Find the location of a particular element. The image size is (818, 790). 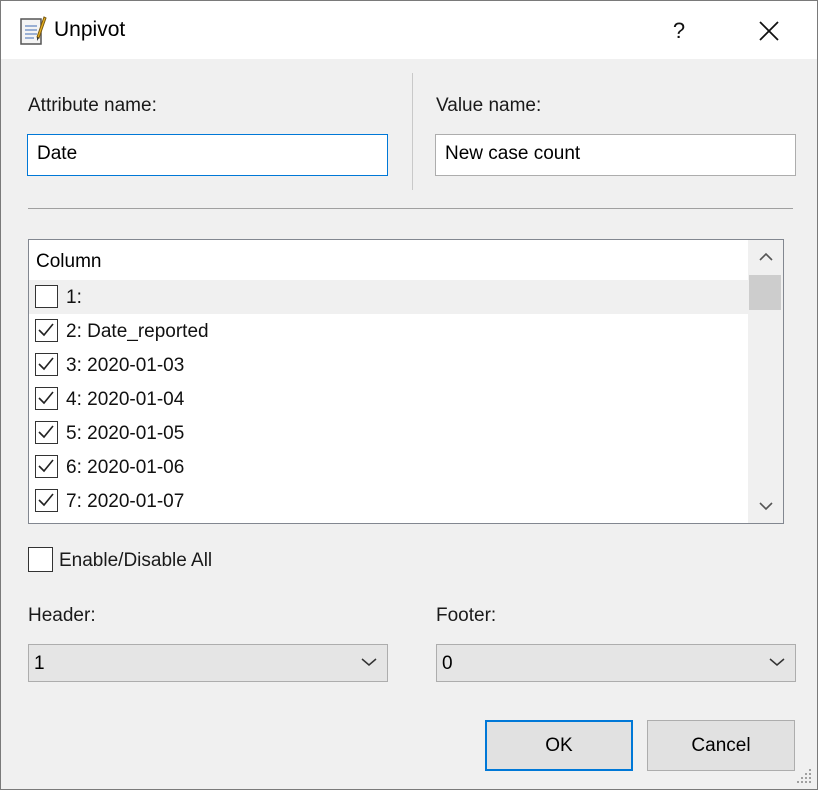

list-item: 2: Date_reported is located at coordinates (388, 331).